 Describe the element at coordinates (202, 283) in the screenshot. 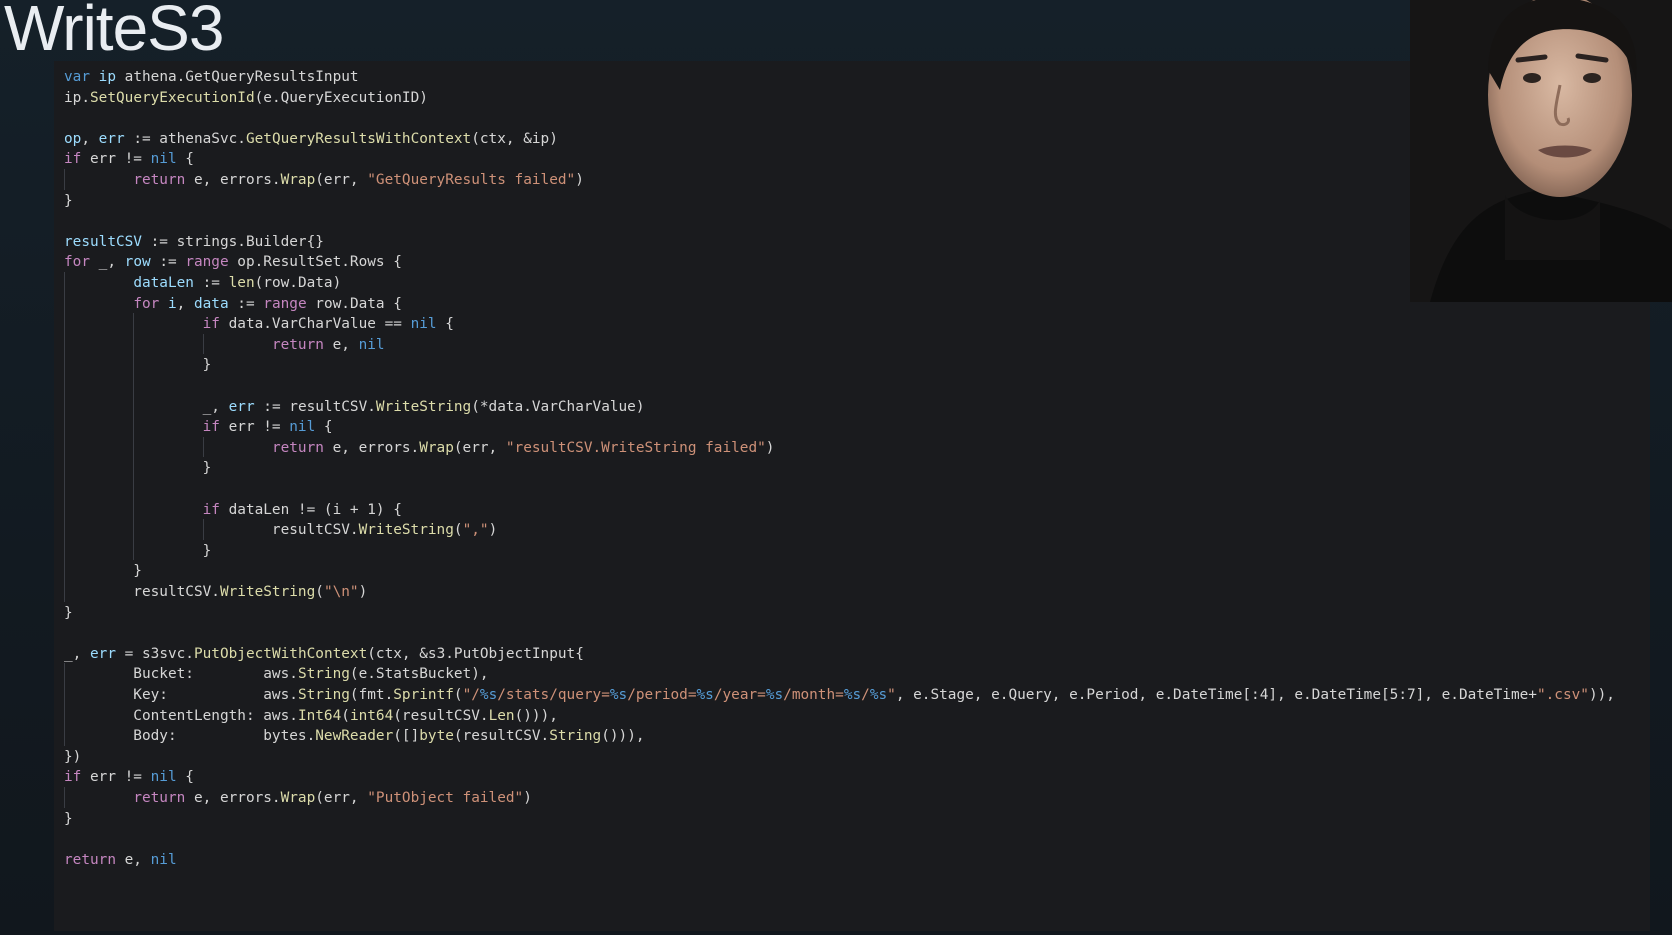

I see `code-line: dataLen := len(row.Data)` at that location.